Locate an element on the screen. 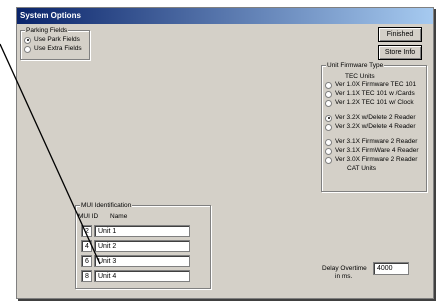 The image size is (440, 302). firmware-option-label: Ver 1.1X TEC 101 w /Cards is located at coordinates (375, 93).